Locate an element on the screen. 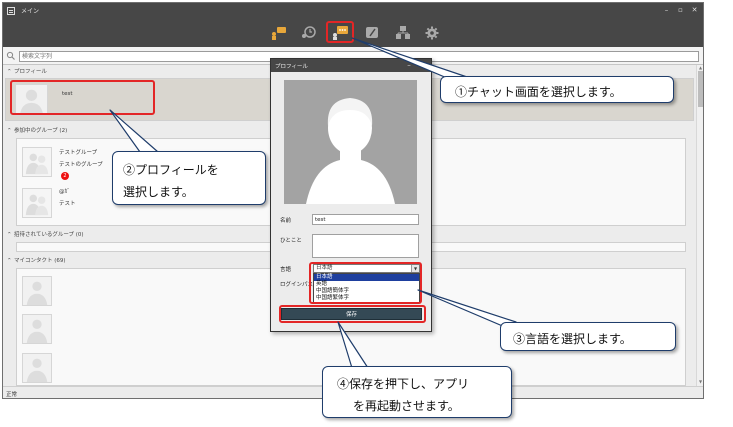 This screenshot has height=427, width=733. dialog-minimize-button: – is located at coordinates (409, 65).